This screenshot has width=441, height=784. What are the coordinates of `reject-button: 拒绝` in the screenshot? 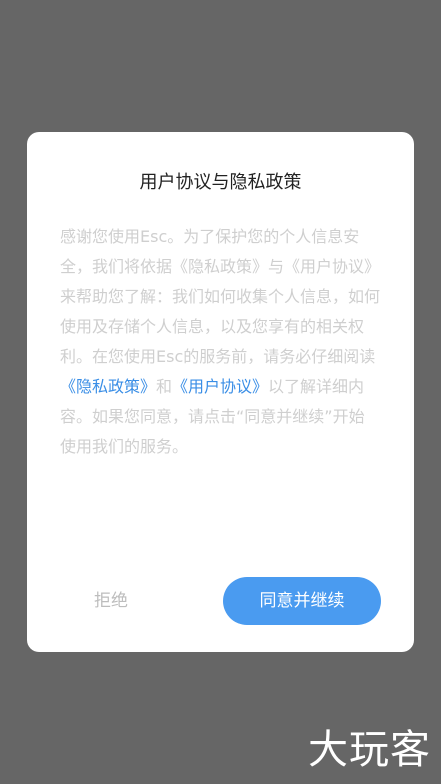 It's located at (111, 601).